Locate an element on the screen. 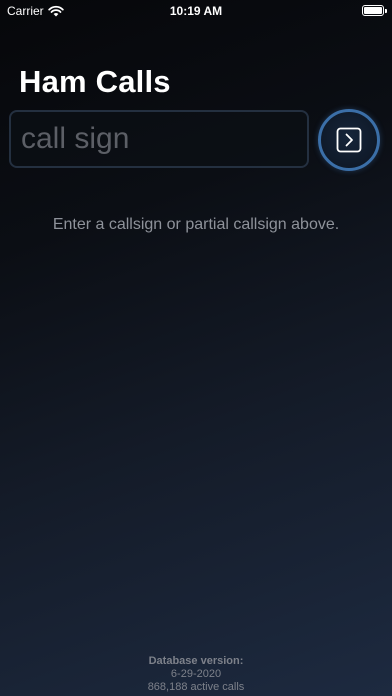  database-version-label: Database version: is located at coordinates (196, 661).